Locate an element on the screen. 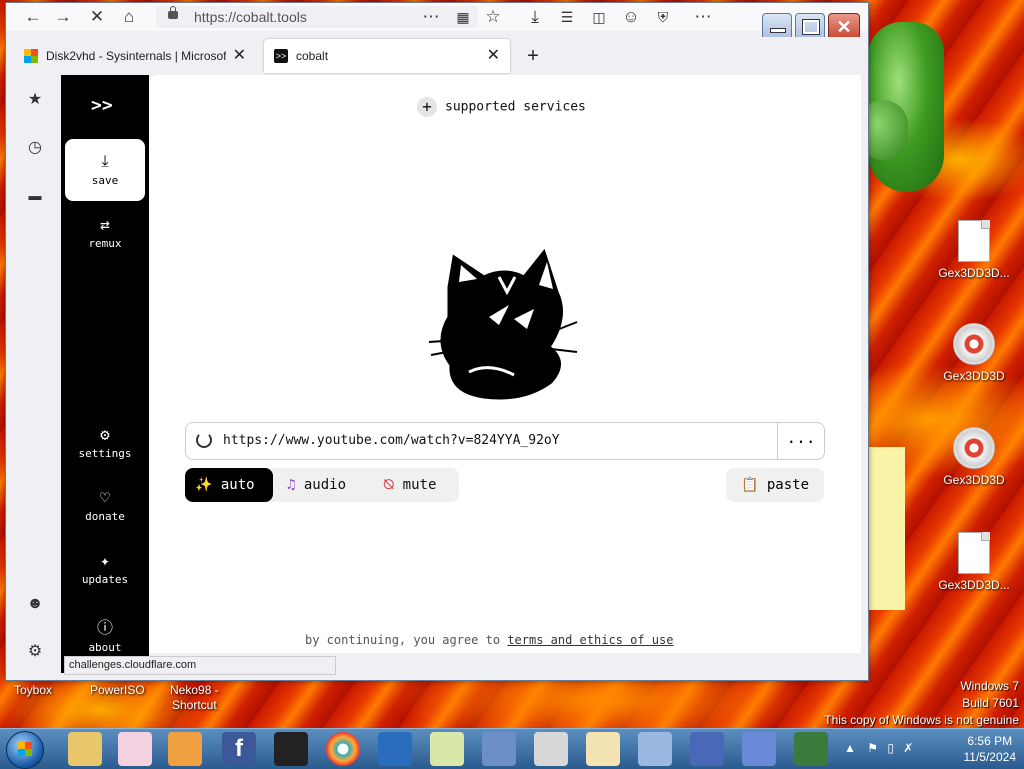 This screenshot has height=769, width=1024. plus-icon: + is located at coordinates (427, 107).